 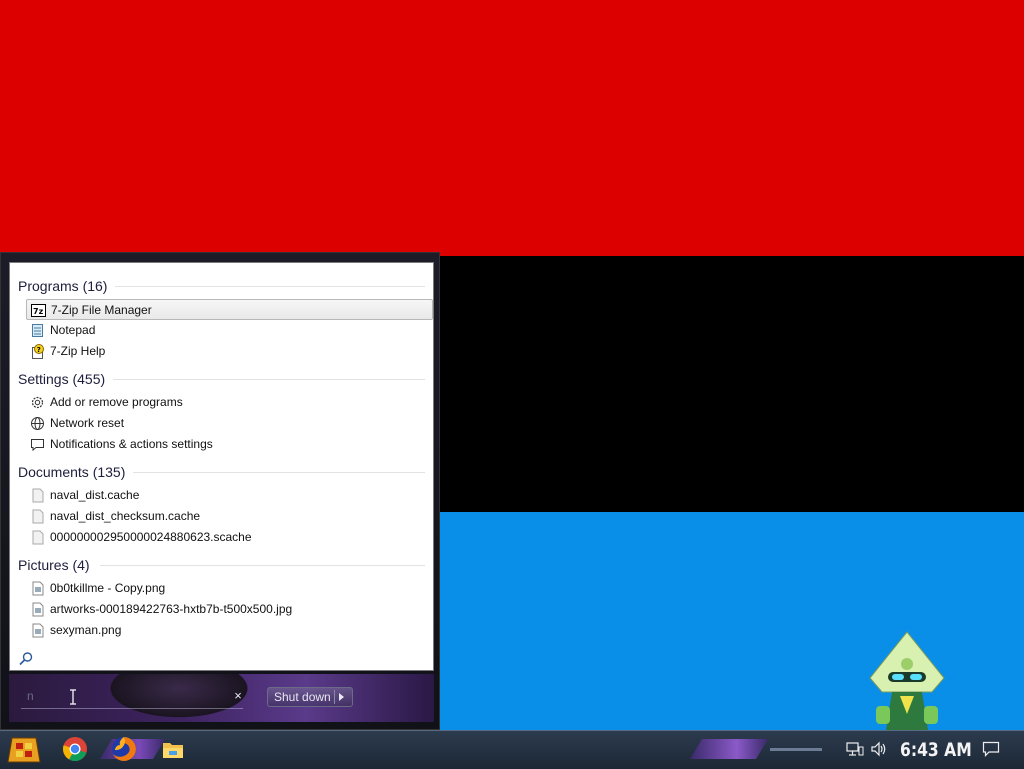 What do you see at coordinates (76, 472) in the screenshot?
I see `group-title: Documents (135)` at bounding box center [76, 472].